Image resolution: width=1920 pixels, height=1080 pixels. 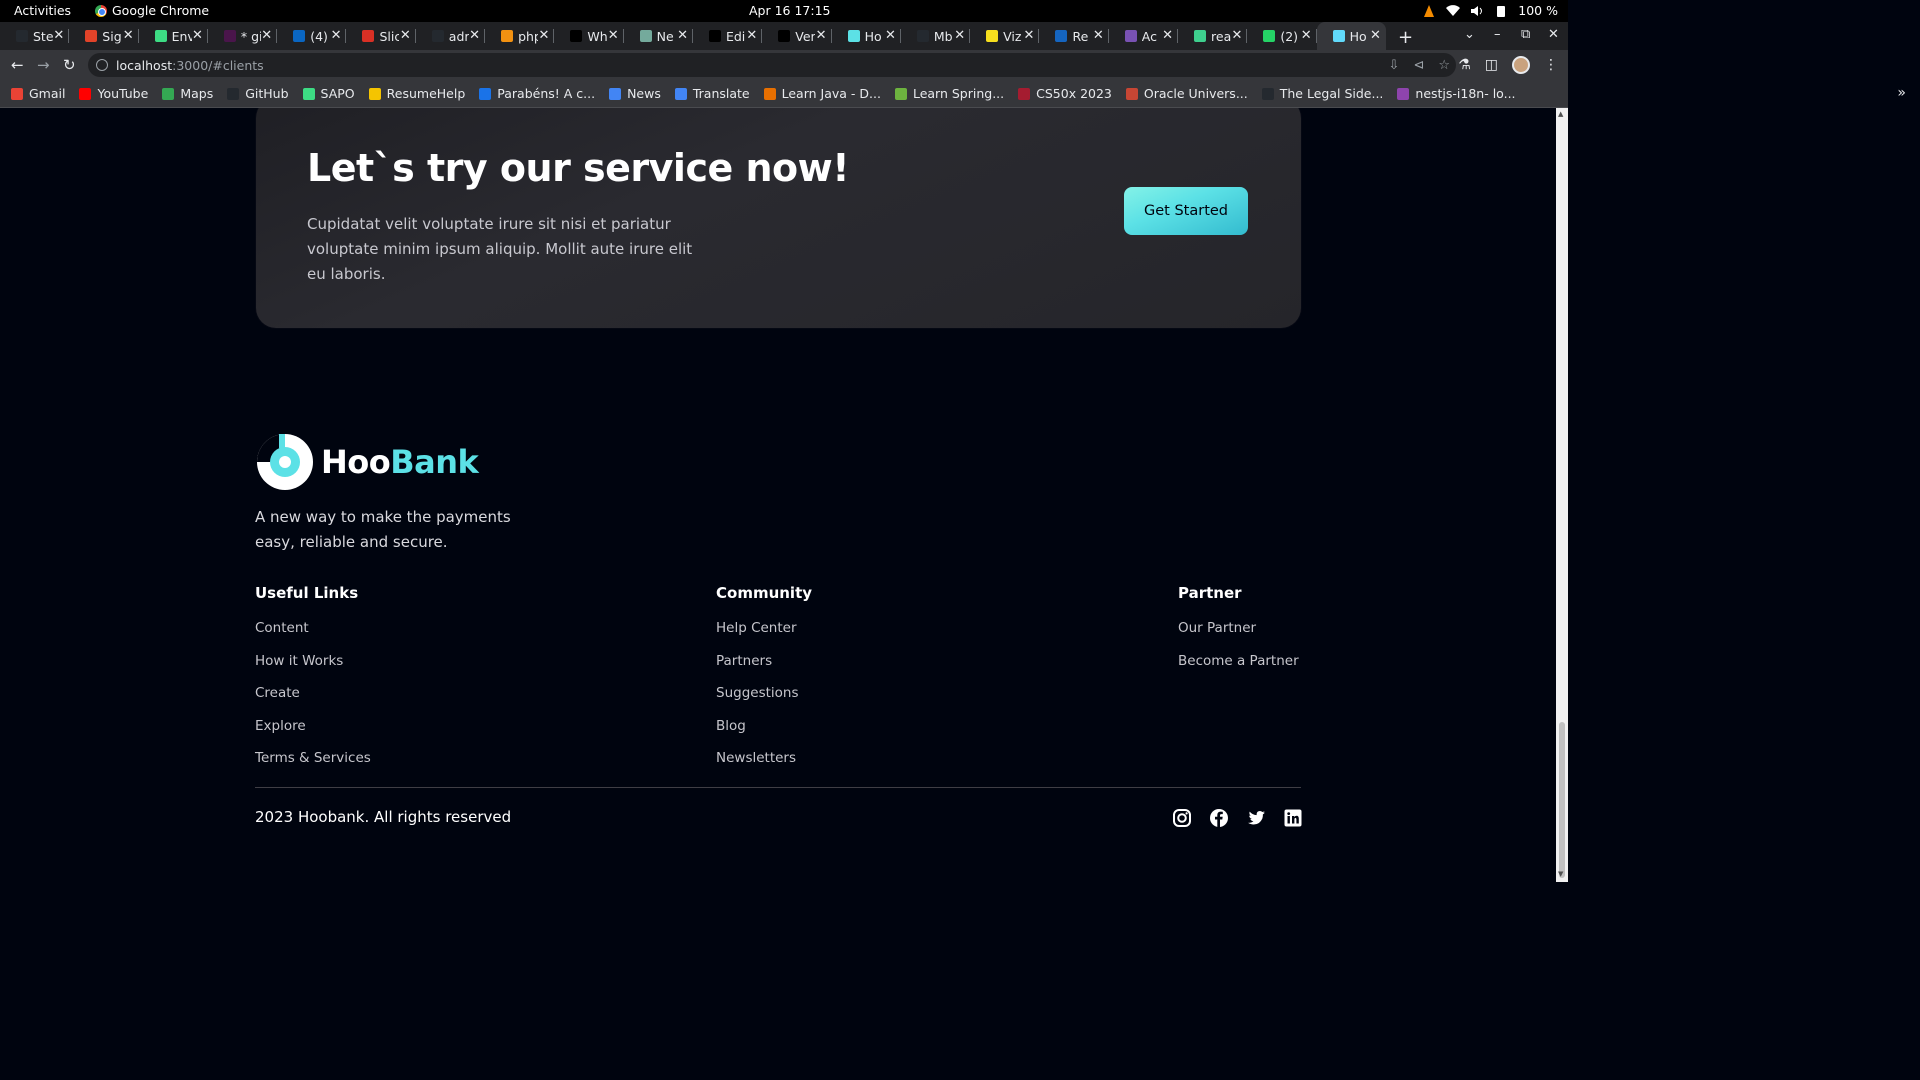 I want to click on minimize-icon: –, so click(x=1497, y=34).